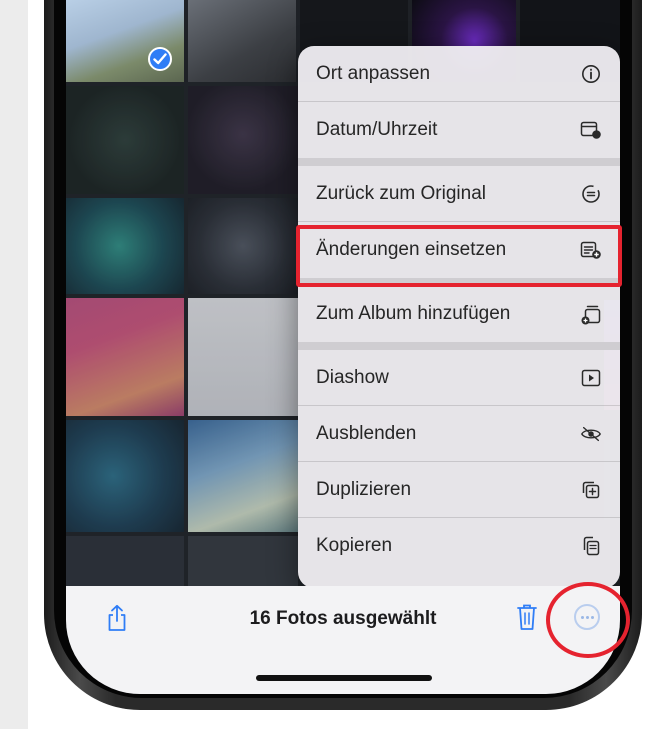 The height and width of the screenshot is (729, 662). Describe the element at coordinates (591, 490) in the screenshot. I see `duplicate-icon` at that location.